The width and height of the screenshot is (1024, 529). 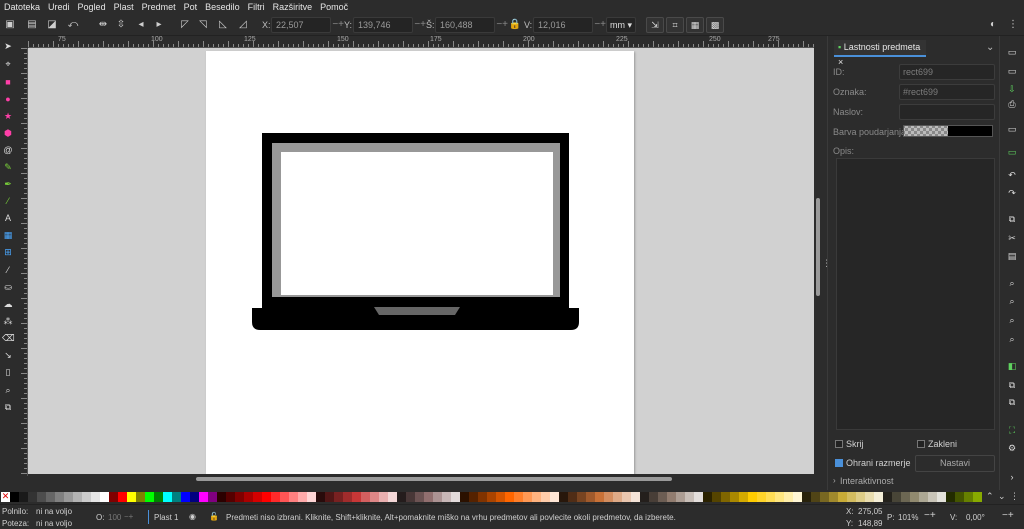 What do you see at coordinates (191, 7) in the screenshot?
I see `menu-pot: Pot` at bounding box center [191, 7].